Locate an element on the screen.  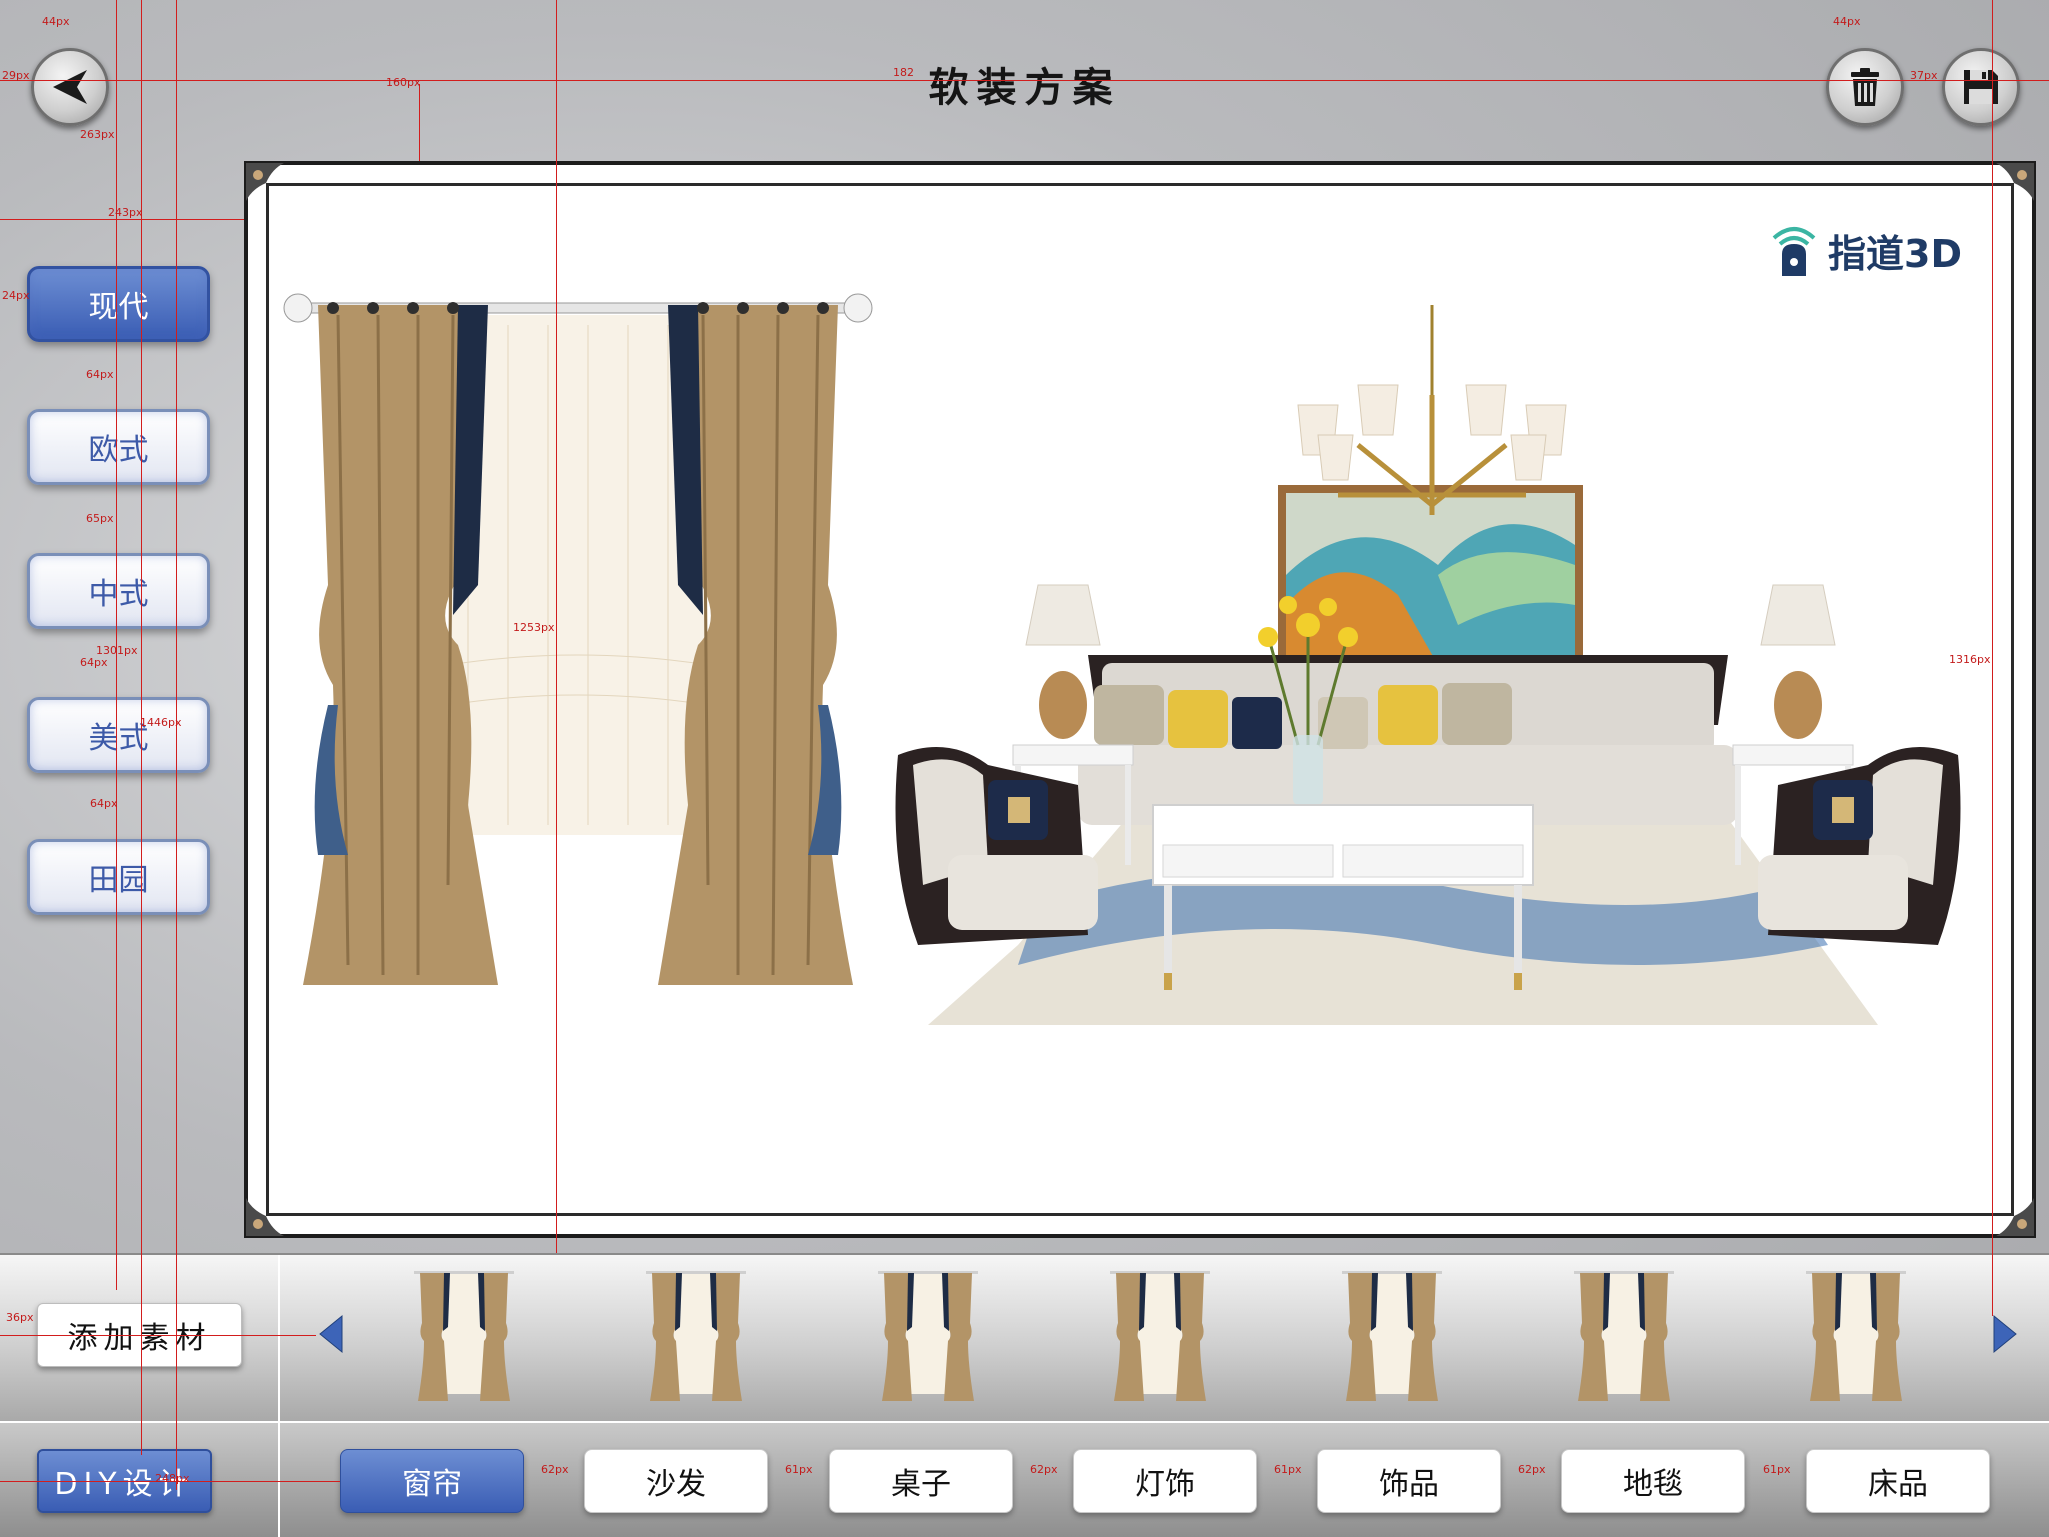
measure-label: 29px is located at coordinates (16, 75).